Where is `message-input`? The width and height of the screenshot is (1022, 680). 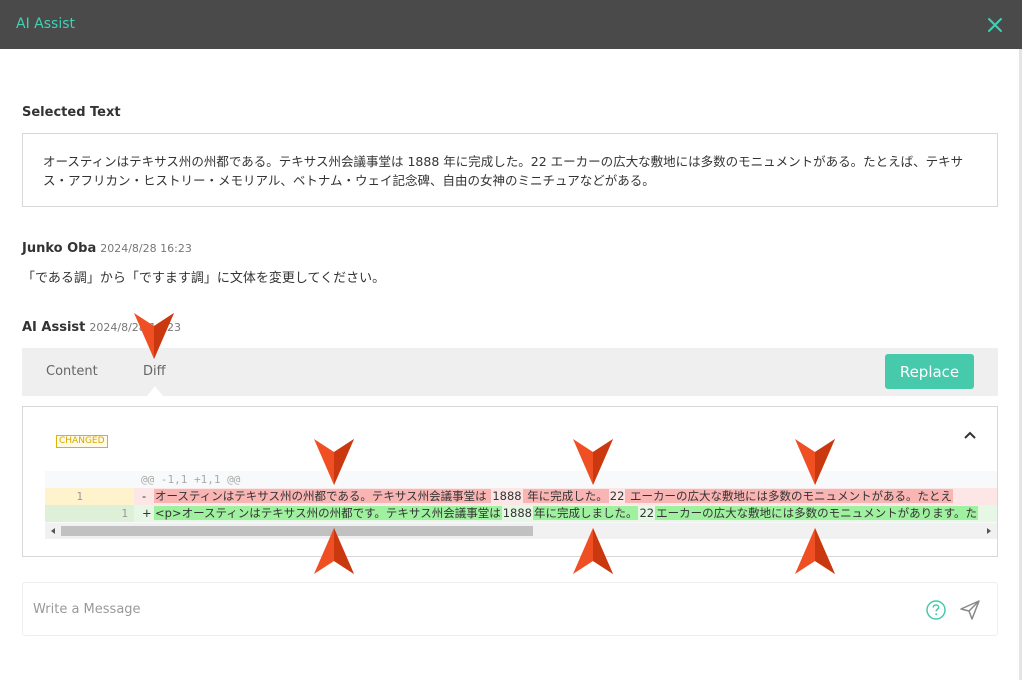
message-input is located at coordinates (473, 609).